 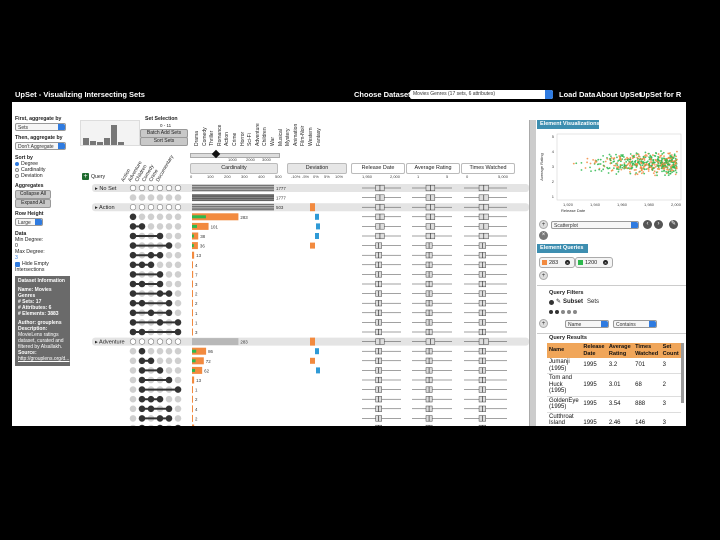 I want to click on aggregate-label: ▸ No Set, so click(x=106, y=189).